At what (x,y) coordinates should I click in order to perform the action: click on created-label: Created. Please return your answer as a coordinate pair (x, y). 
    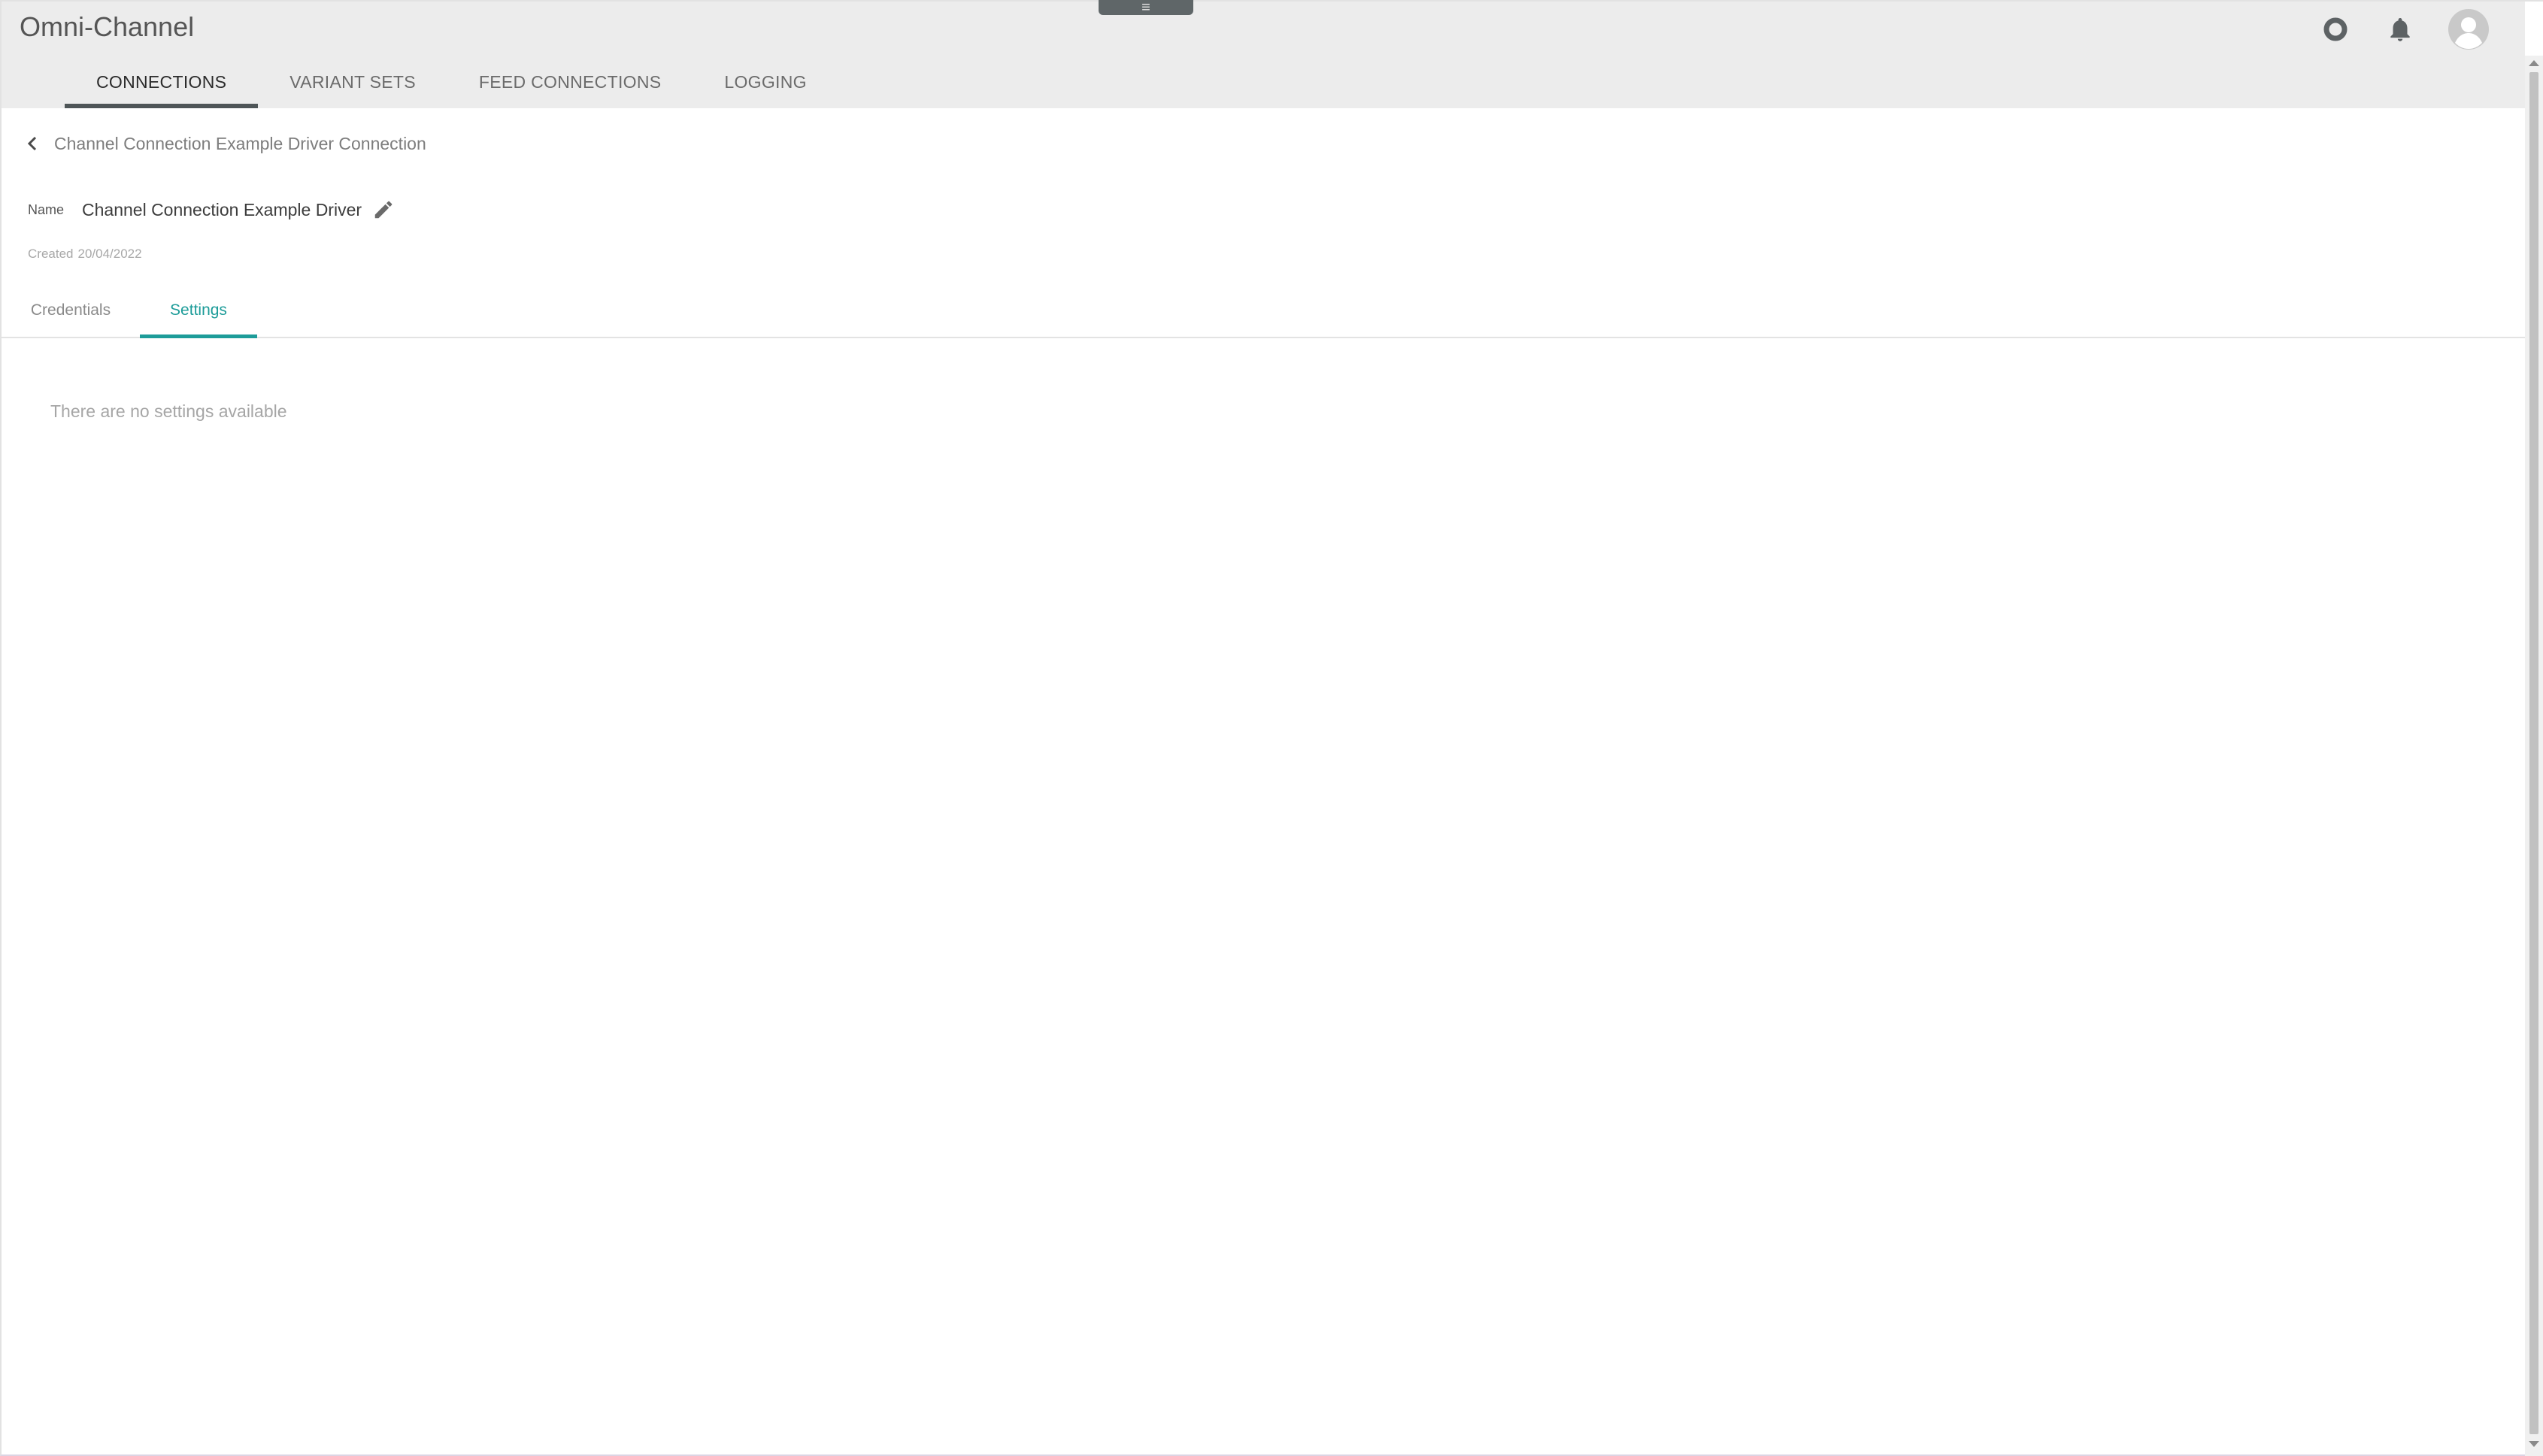
    Looking at the image, I should click on (51, 254).